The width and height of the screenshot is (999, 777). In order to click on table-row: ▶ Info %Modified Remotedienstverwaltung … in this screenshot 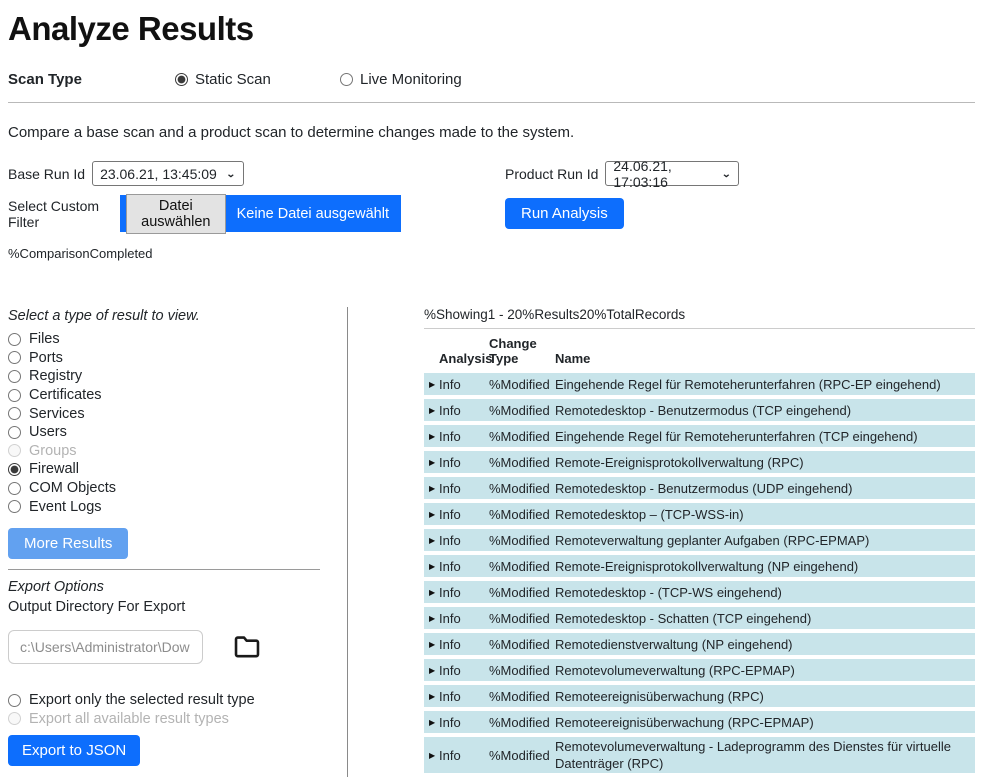, I will do `click(699, 644)`.